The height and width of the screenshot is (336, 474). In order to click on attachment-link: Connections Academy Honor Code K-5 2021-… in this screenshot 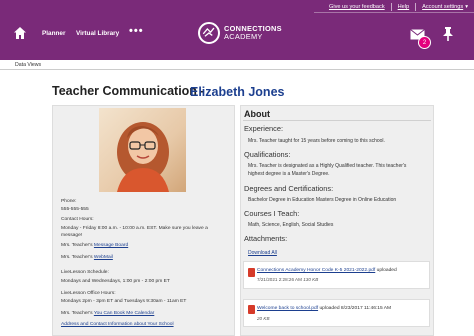, I will do `click(316, 270)`.